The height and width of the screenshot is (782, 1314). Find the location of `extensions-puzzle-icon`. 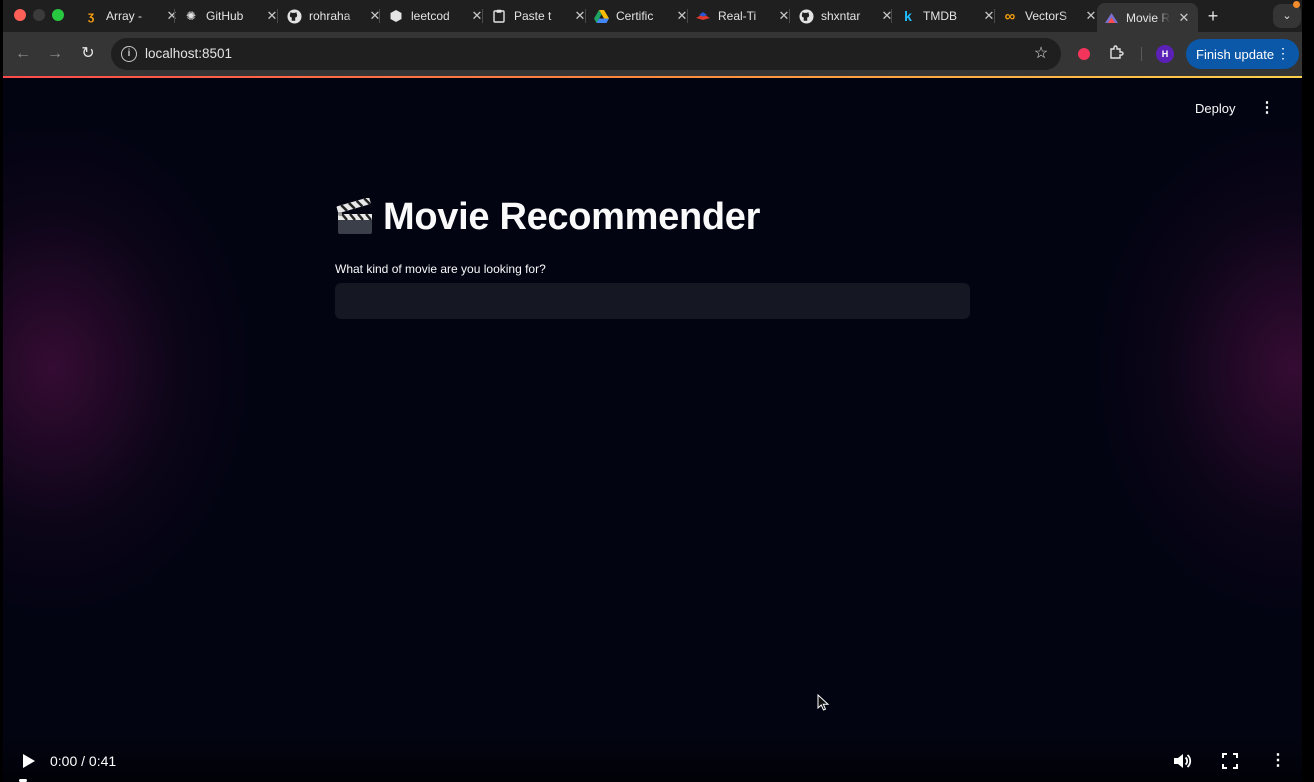

extensions-puzzle-icon is located at coordinates (1117, 54).